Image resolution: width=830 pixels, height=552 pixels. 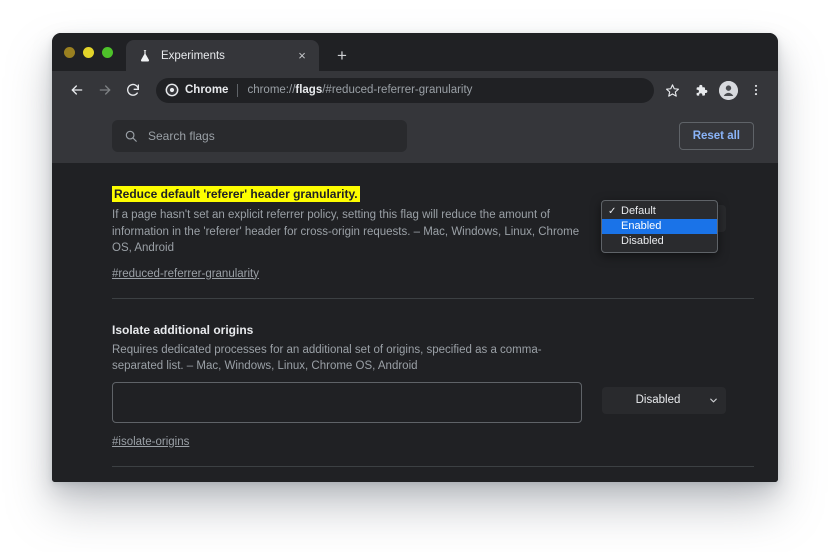 I want to click on chevron-down-icon, so click(x=713, y=400).